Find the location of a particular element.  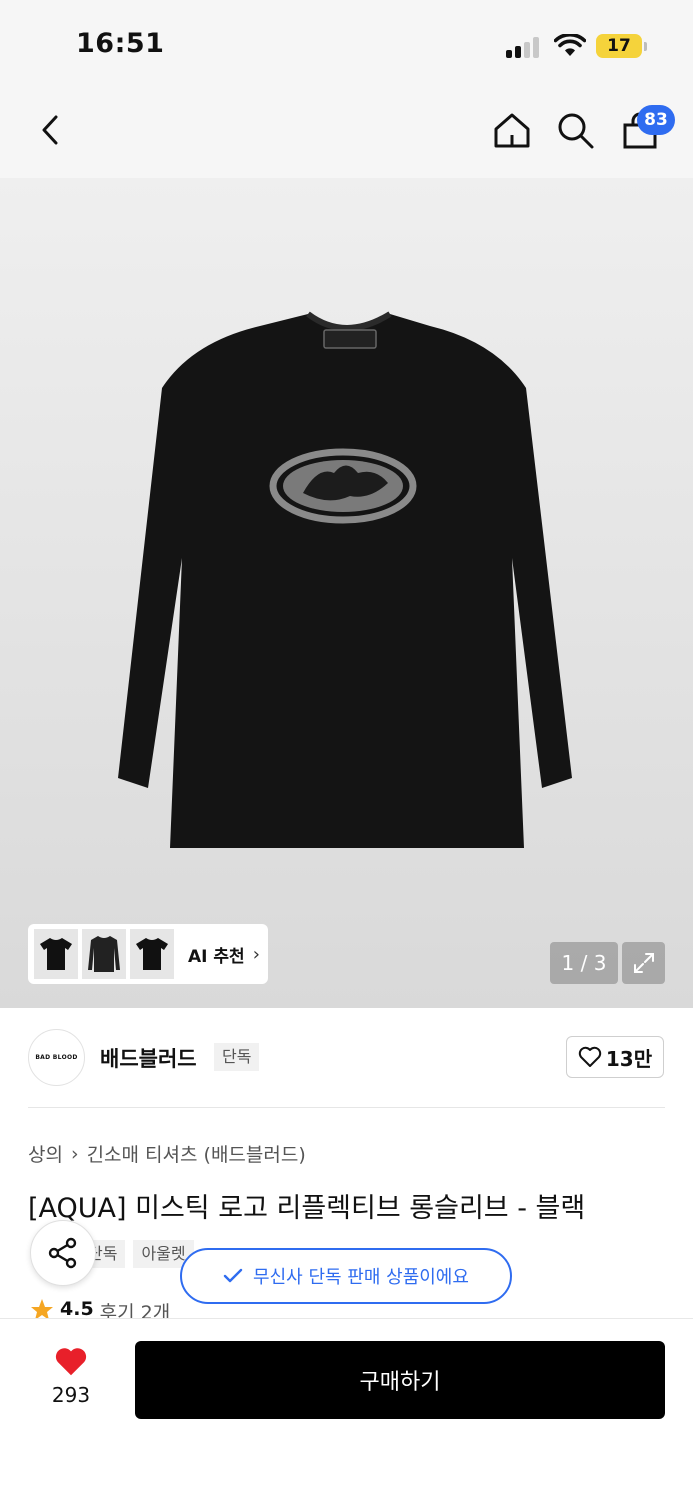

ai-recommend-label: AI 추천 is located at coordinates (216, 956).